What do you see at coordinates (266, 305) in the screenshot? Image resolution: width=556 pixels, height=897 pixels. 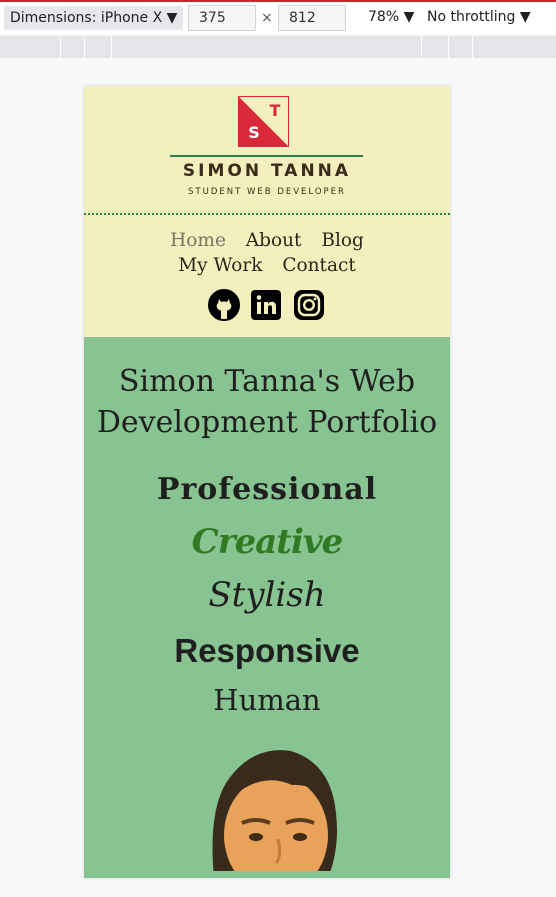 I see `linkedin-icon` at bounding box center [266, 305].